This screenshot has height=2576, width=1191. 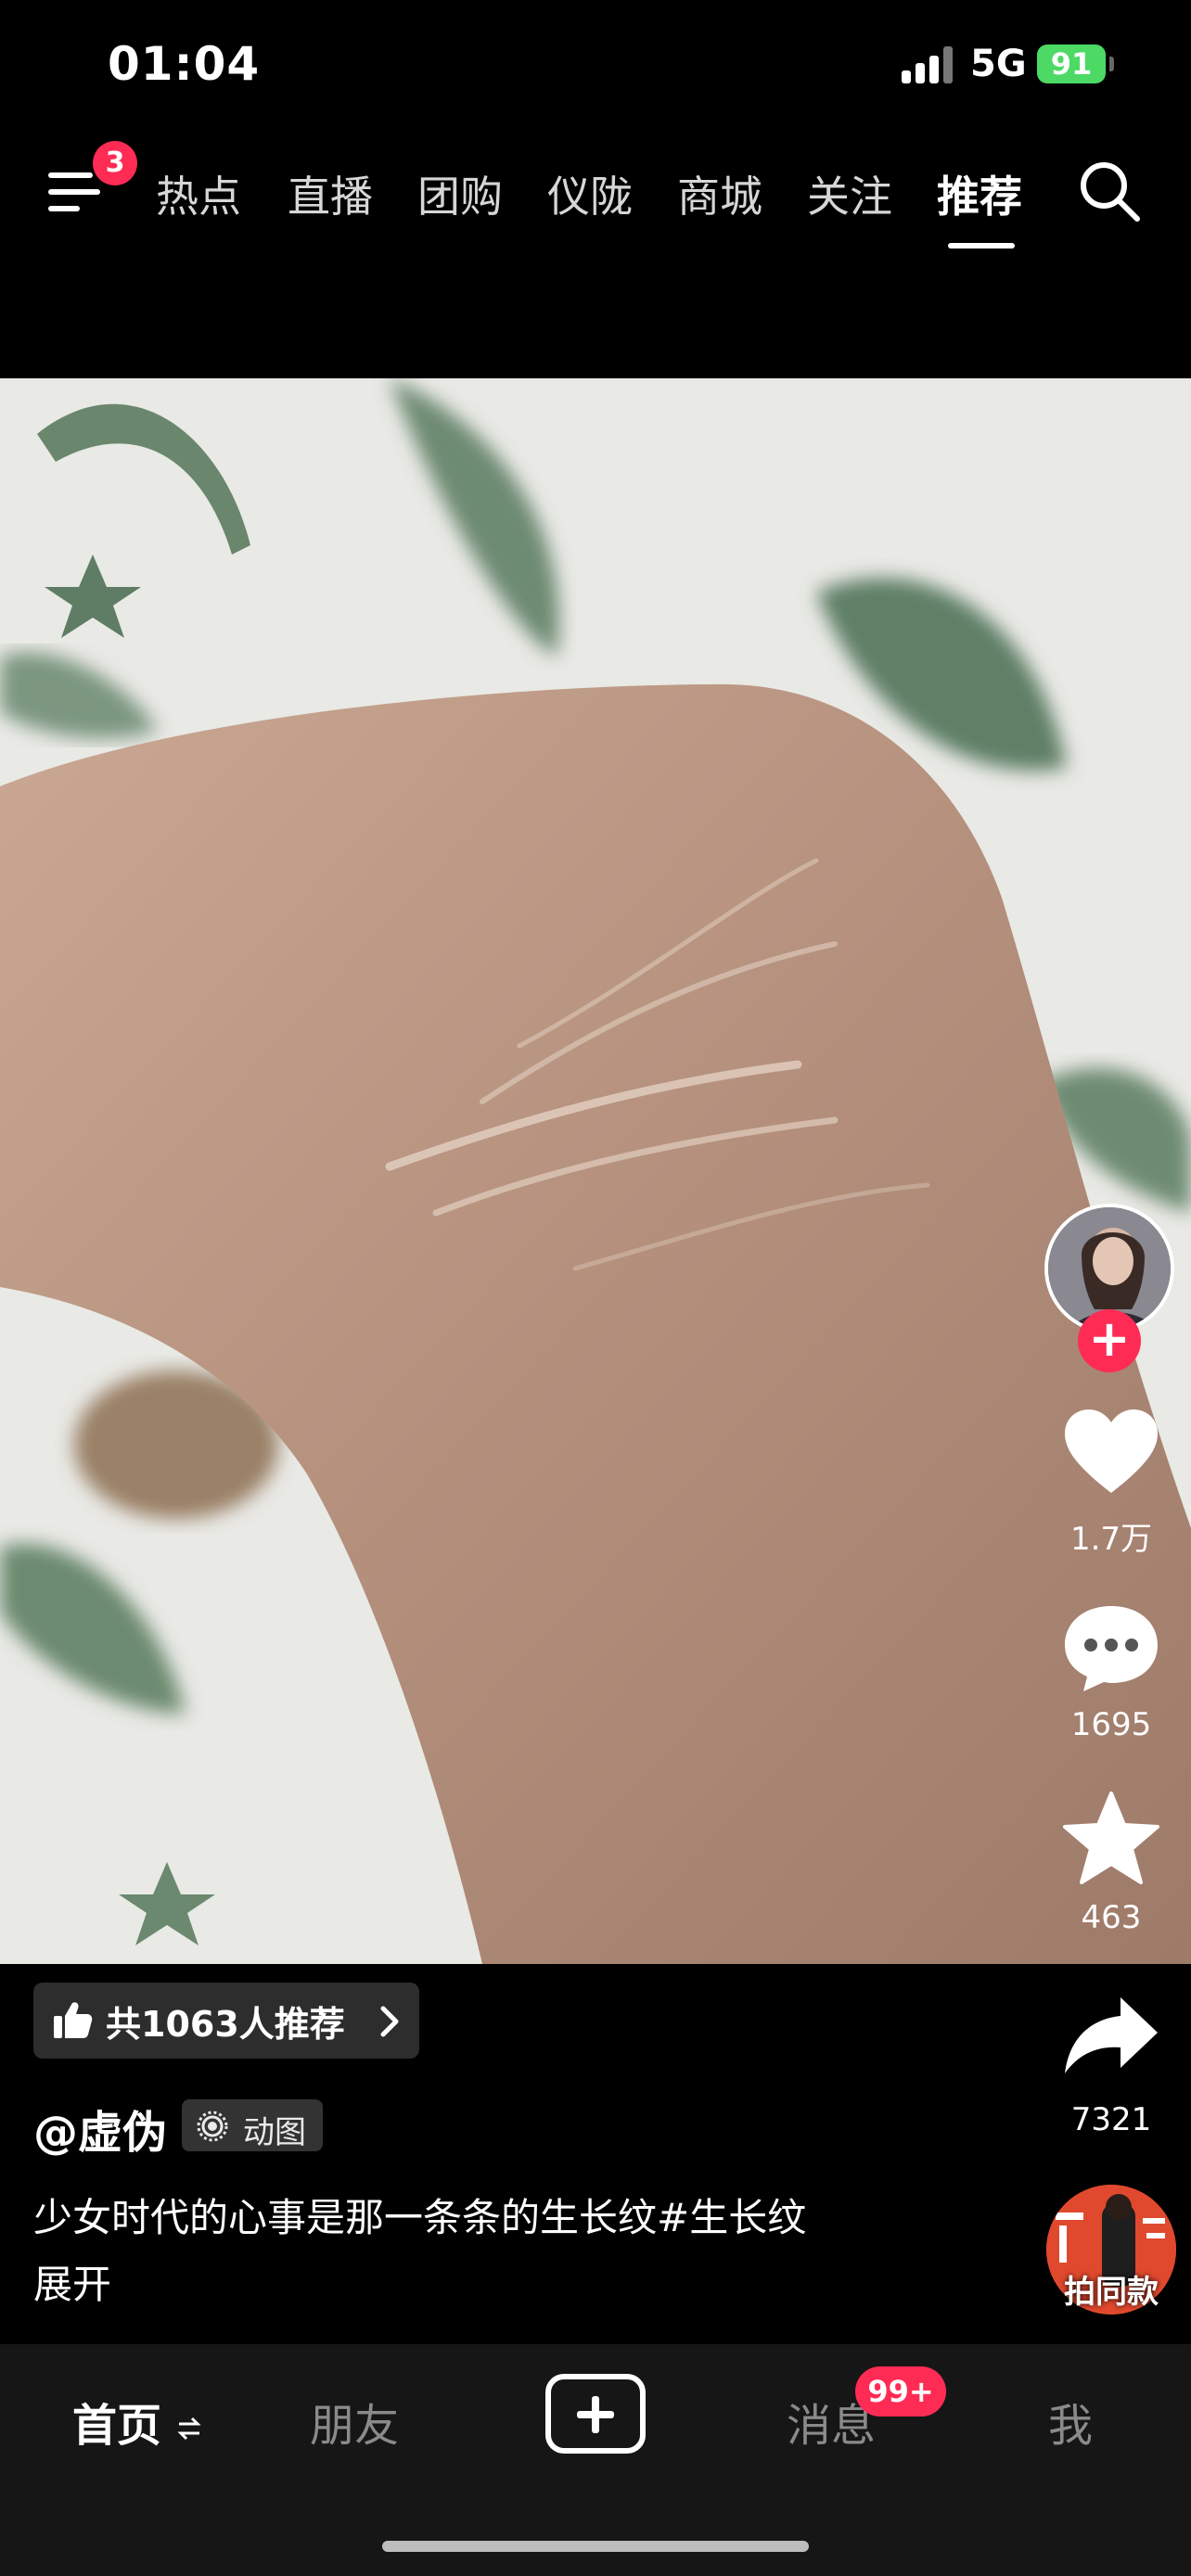 I want to click on like-heart-icon, so click(x=1111, y=1454).